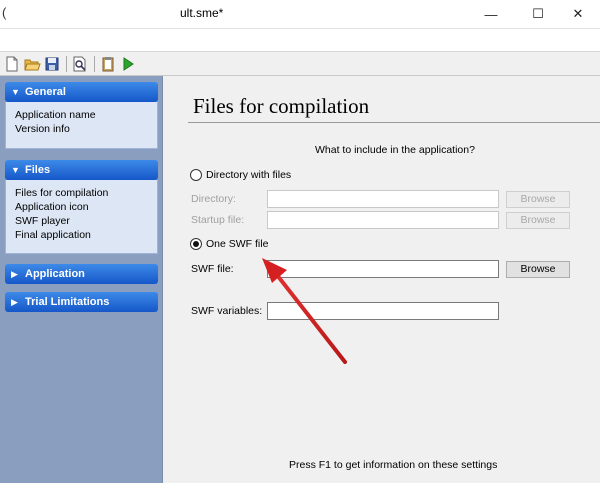 The height and width of the screenshot is (483, 600). I want to click on maximize-button: ☐, so click(538, 14).